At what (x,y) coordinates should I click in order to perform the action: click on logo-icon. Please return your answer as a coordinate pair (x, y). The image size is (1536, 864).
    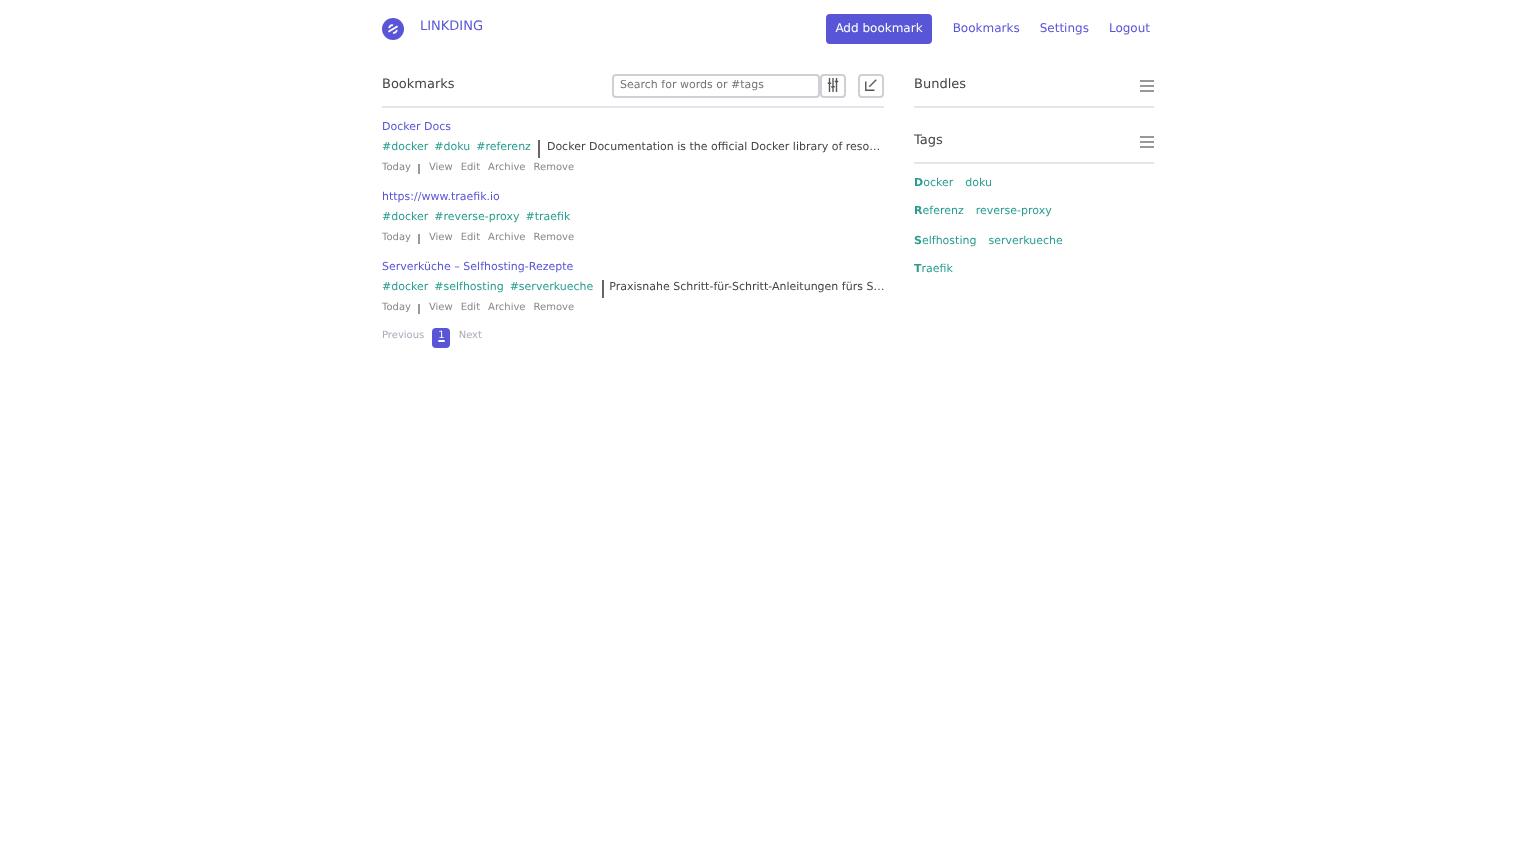
    Looking at the image, I should click on (393, 28).